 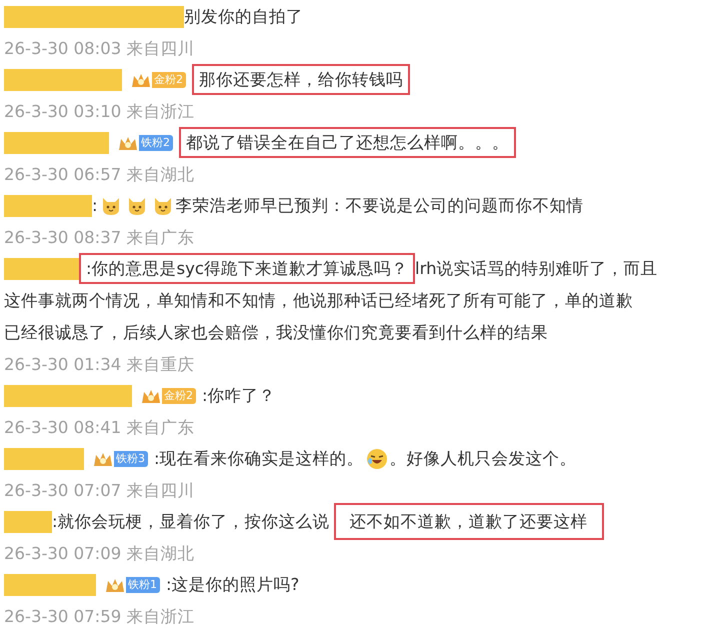 What do you see at coordinates (319, 301) in the screenshot?
I see `comment-text: 这件事就两个情况，单知情和不知情，他说那种话已经堵死了所有可能了，单的道歉` at bounding box center [319, 301].